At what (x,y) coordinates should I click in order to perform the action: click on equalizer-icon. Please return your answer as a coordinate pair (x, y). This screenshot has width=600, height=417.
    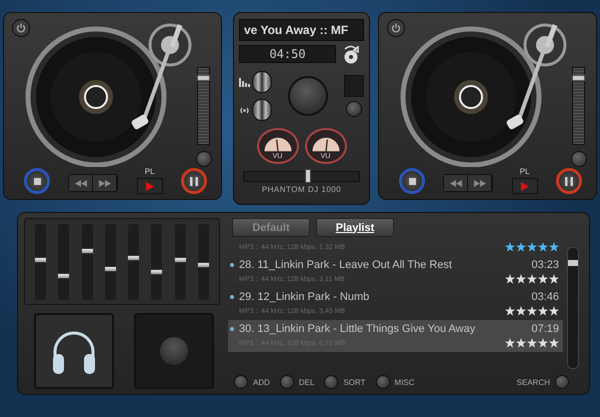
    Looking at the image, I should click on (244, 82).